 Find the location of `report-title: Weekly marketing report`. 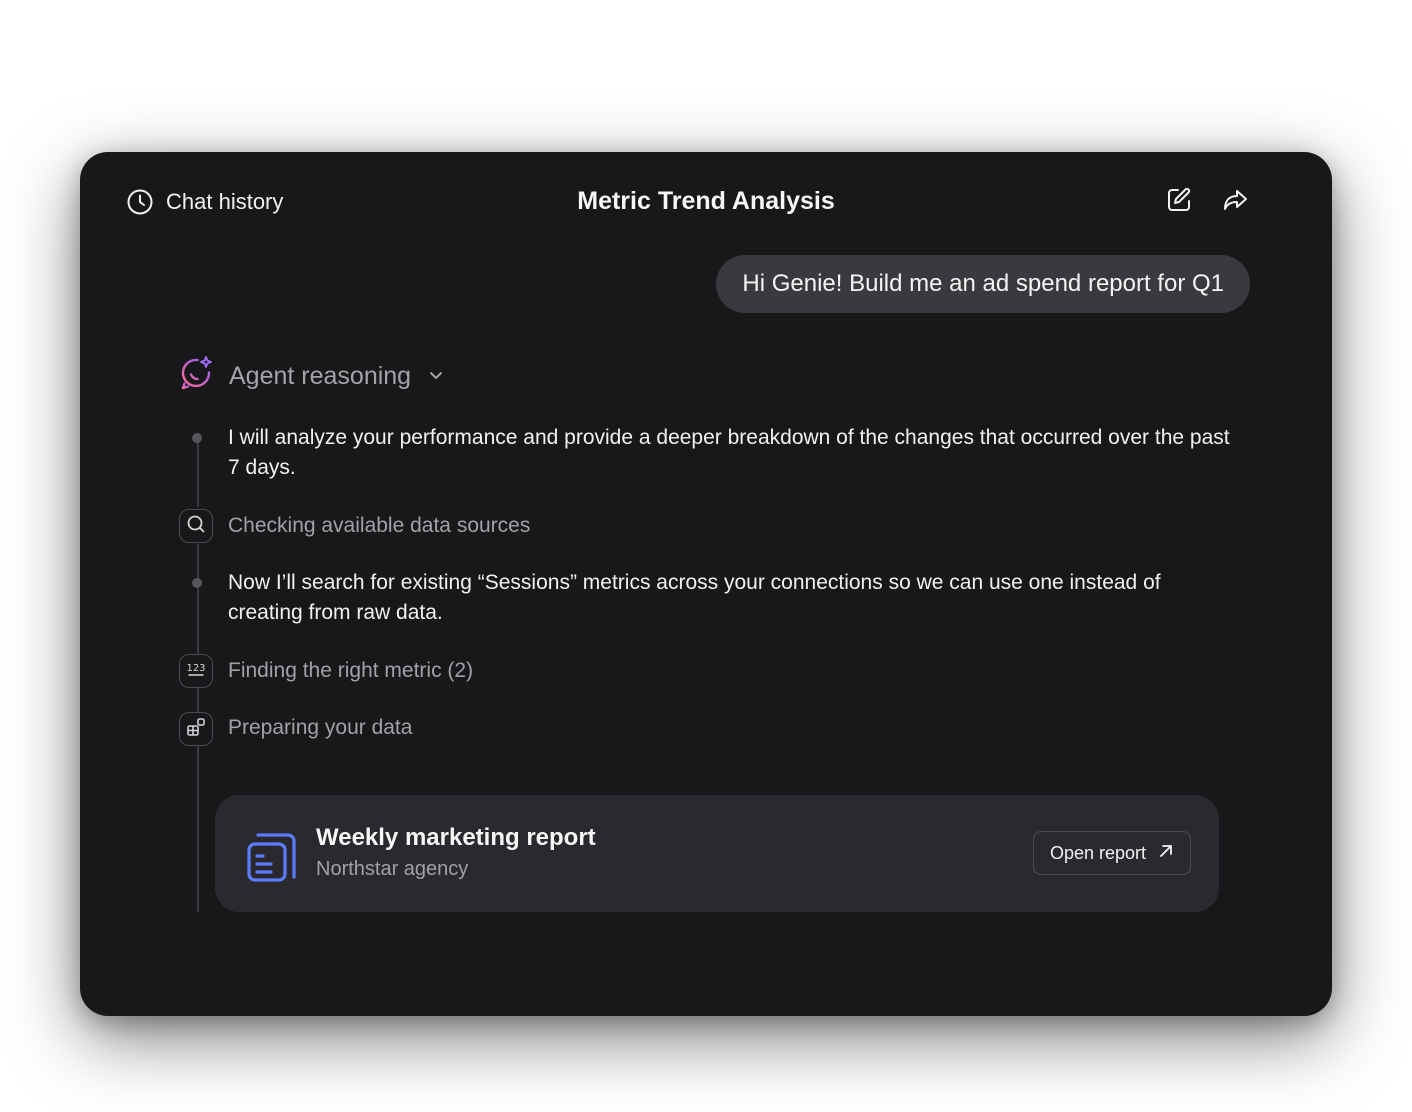

report-title: Weekly marketing report is located at coordinates (456, 837).